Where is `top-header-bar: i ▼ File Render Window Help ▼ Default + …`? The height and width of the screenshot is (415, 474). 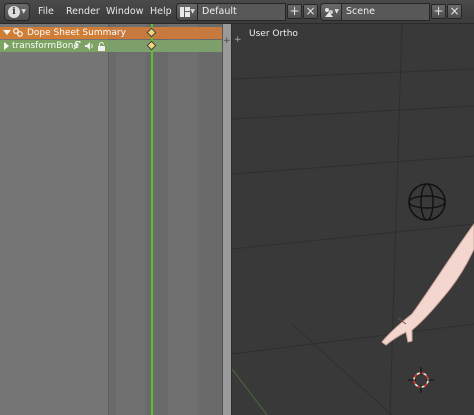 top-header-bar: i ▼ File Render Window Help ▼ Default + … is located at coordinates (237, 12).